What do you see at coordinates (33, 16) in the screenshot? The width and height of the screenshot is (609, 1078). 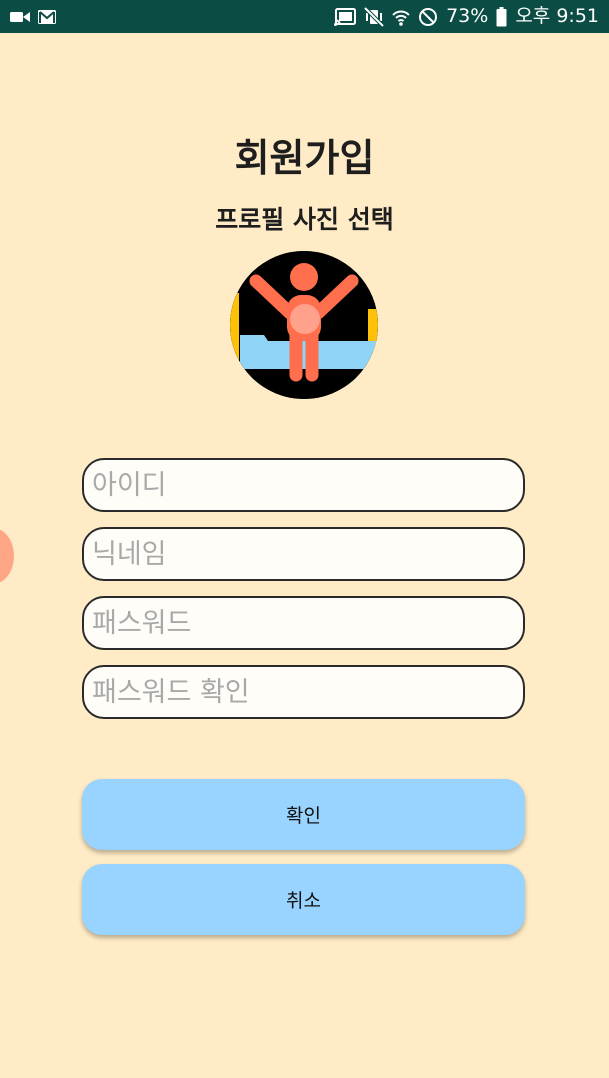 I see `status-bar-left` at bounding box center [33, 16].